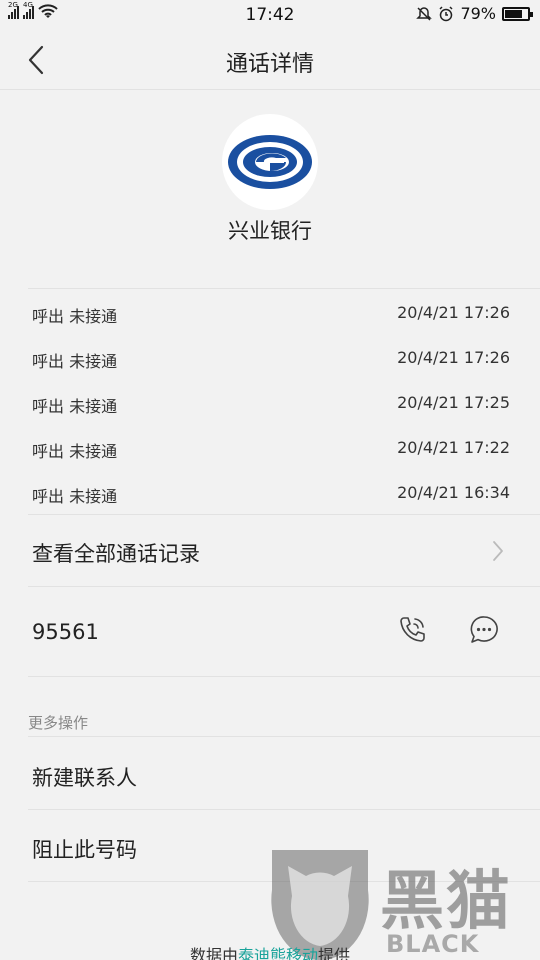  I want to click on call-time: 20/4/21 17:25, so click(453, 402).